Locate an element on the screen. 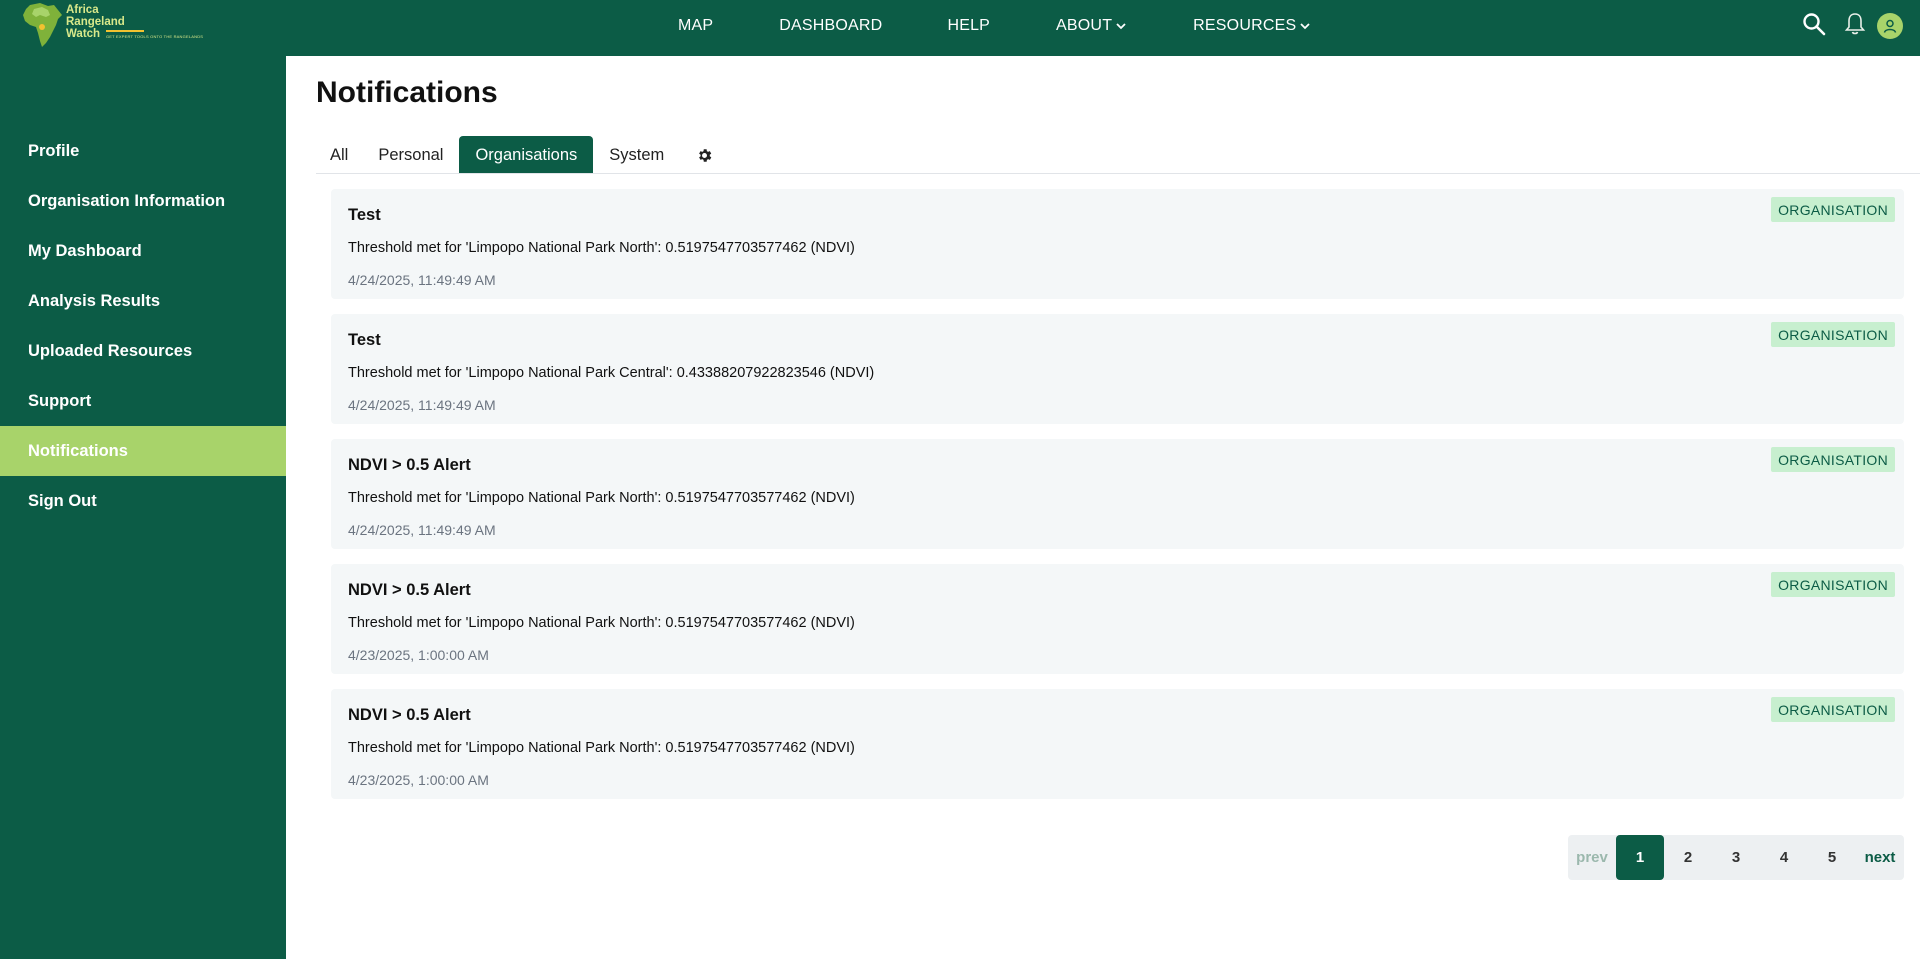  notification-tabs: All Personal Organisations System is located at coordinates (522, 155).